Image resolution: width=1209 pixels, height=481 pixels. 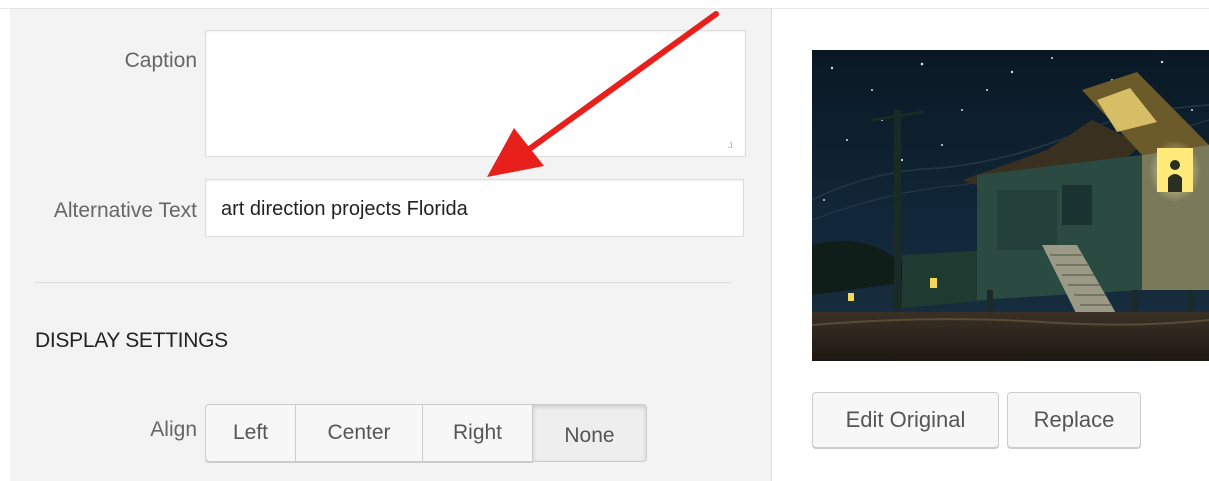 I want to click on align-right-button: Right, so click(x=478, y=433).